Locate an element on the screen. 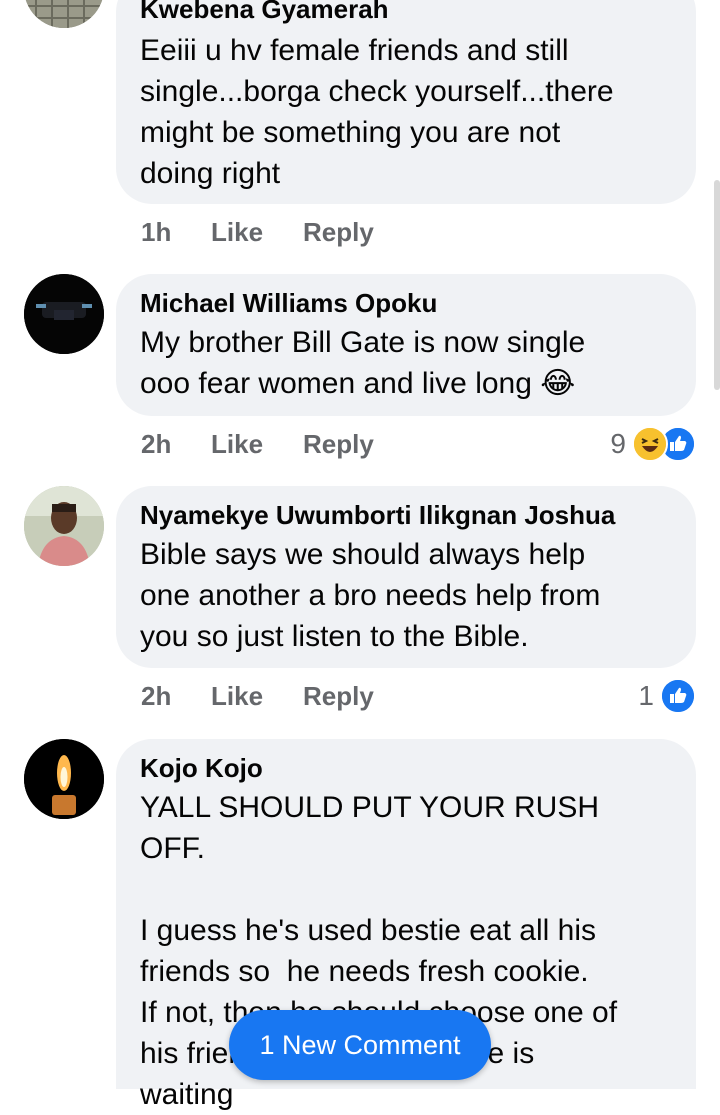 This screenshot has height=1115, width=720. reaction-summary: 1 is located at coordinates (667, 696).